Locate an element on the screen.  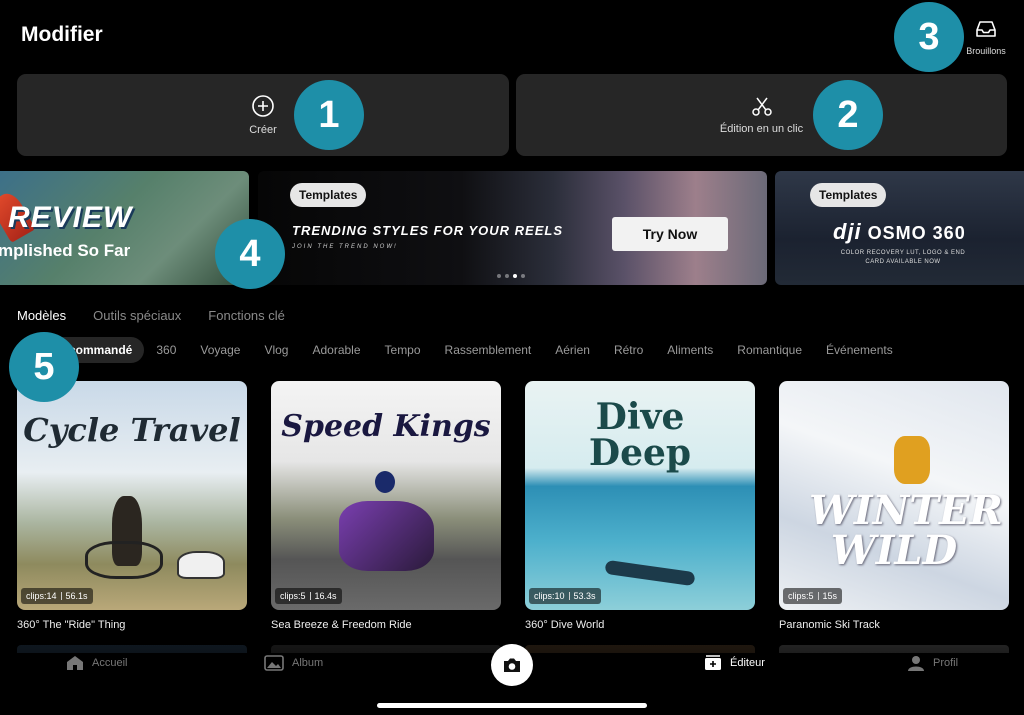
osmo-title: OSMO 360 is located at coordinates (916, 233).